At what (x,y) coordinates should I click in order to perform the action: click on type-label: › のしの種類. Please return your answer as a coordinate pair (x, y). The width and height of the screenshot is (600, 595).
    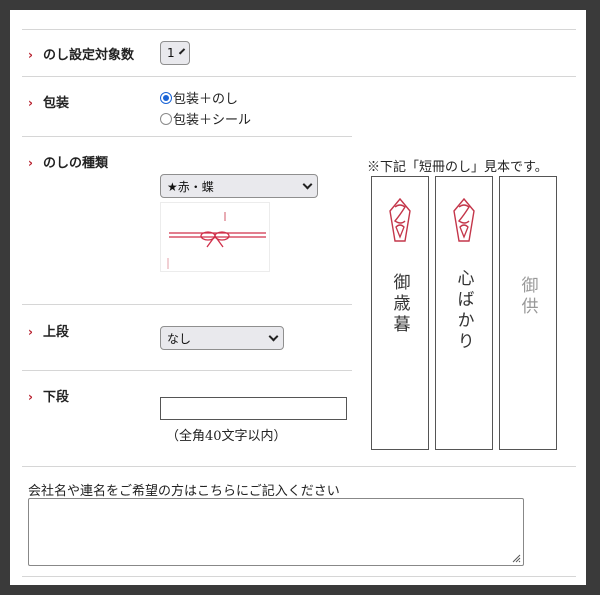
    Looking at the image, I should click on (68, 161).